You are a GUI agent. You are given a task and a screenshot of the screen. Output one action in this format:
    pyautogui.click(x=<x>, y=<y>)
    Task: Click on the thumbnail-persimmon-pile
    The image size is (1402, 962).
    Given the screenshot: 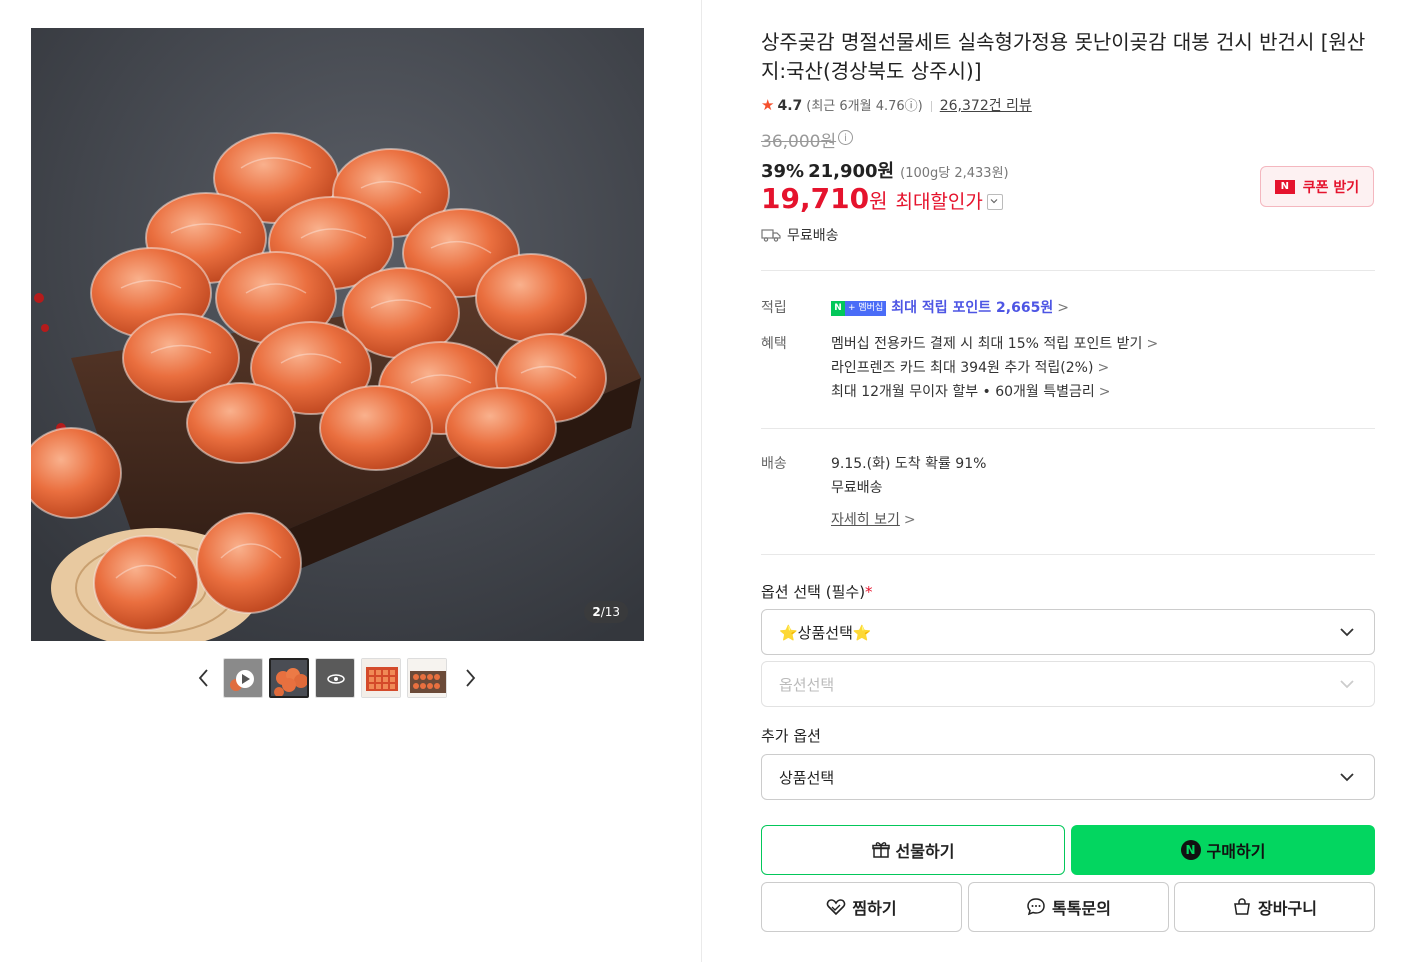 What is the action you would take?
    pyautogui.click(x=289, y=678)
    